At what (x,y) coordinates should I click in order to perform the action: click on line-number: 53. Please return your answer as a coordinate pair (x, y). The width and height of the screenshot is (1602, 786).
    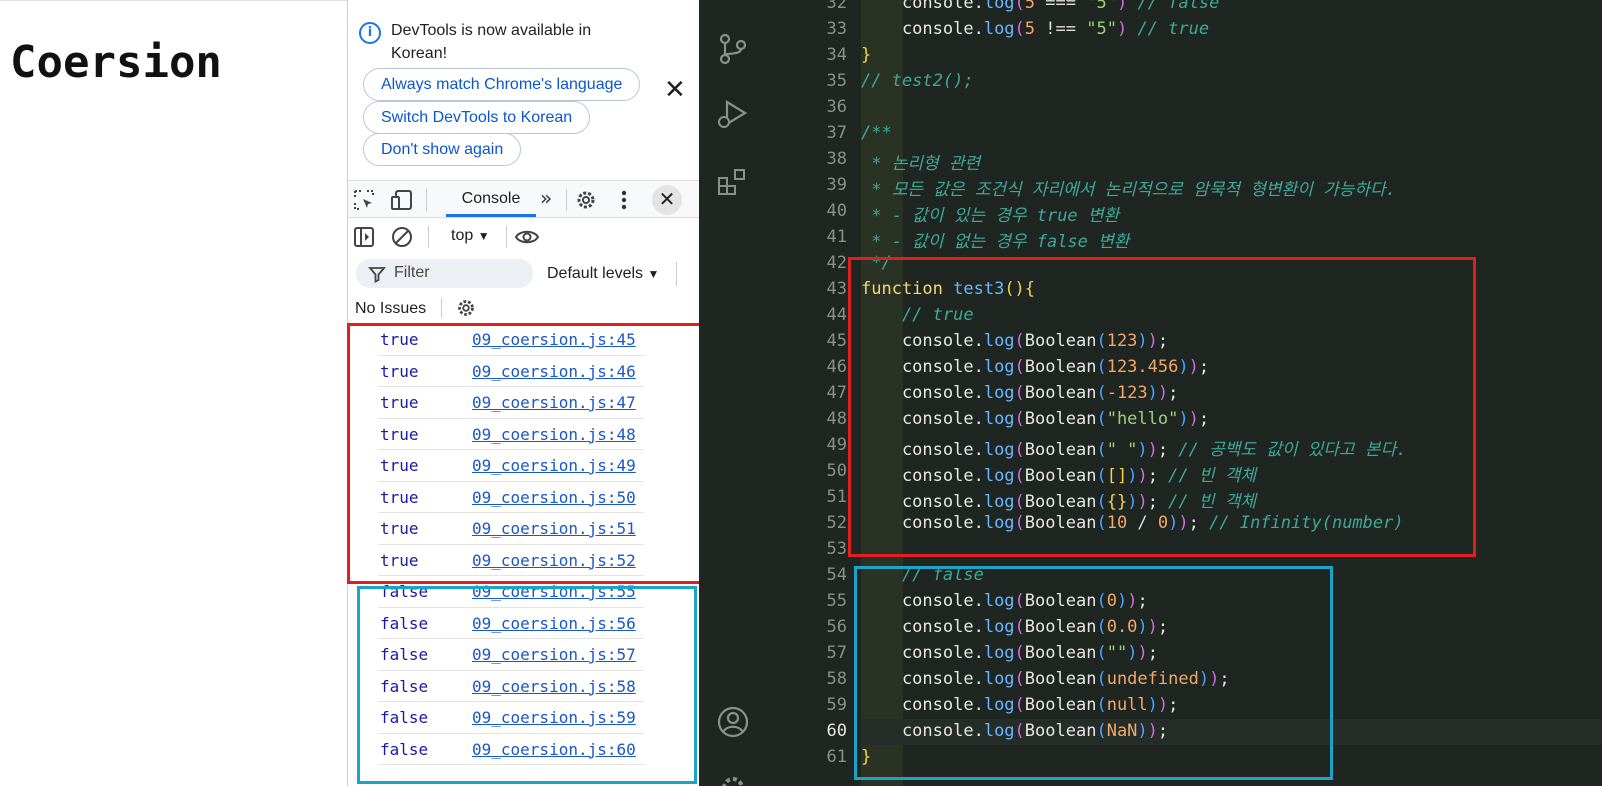
    Looking at the image, I should click on (836, 549).